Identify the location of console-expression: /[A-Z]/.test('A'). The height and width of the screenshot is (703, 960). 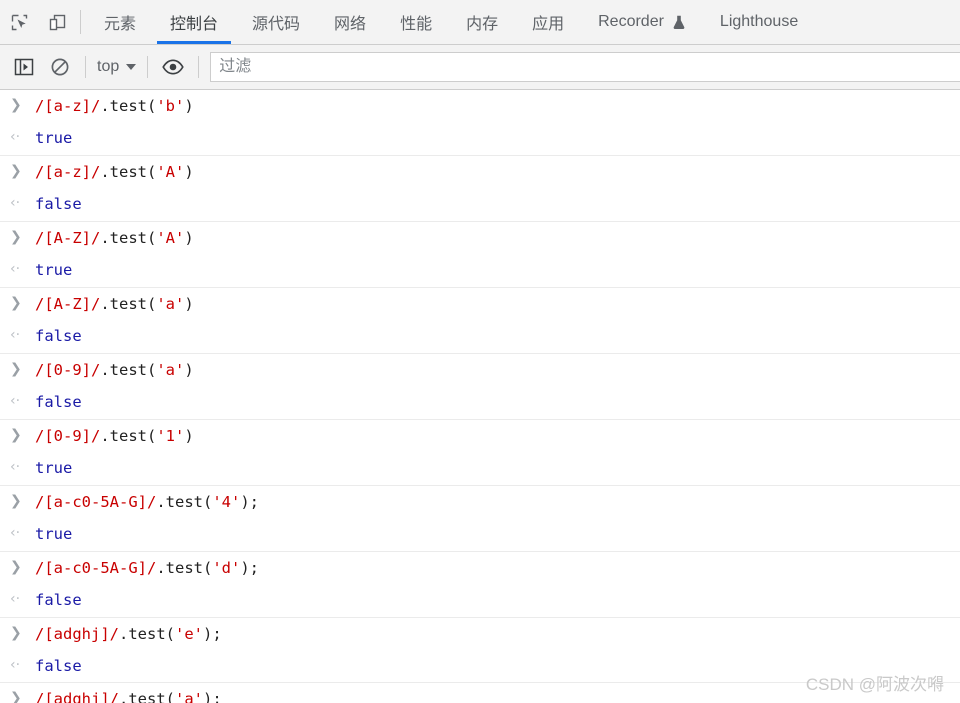
(114, 237).